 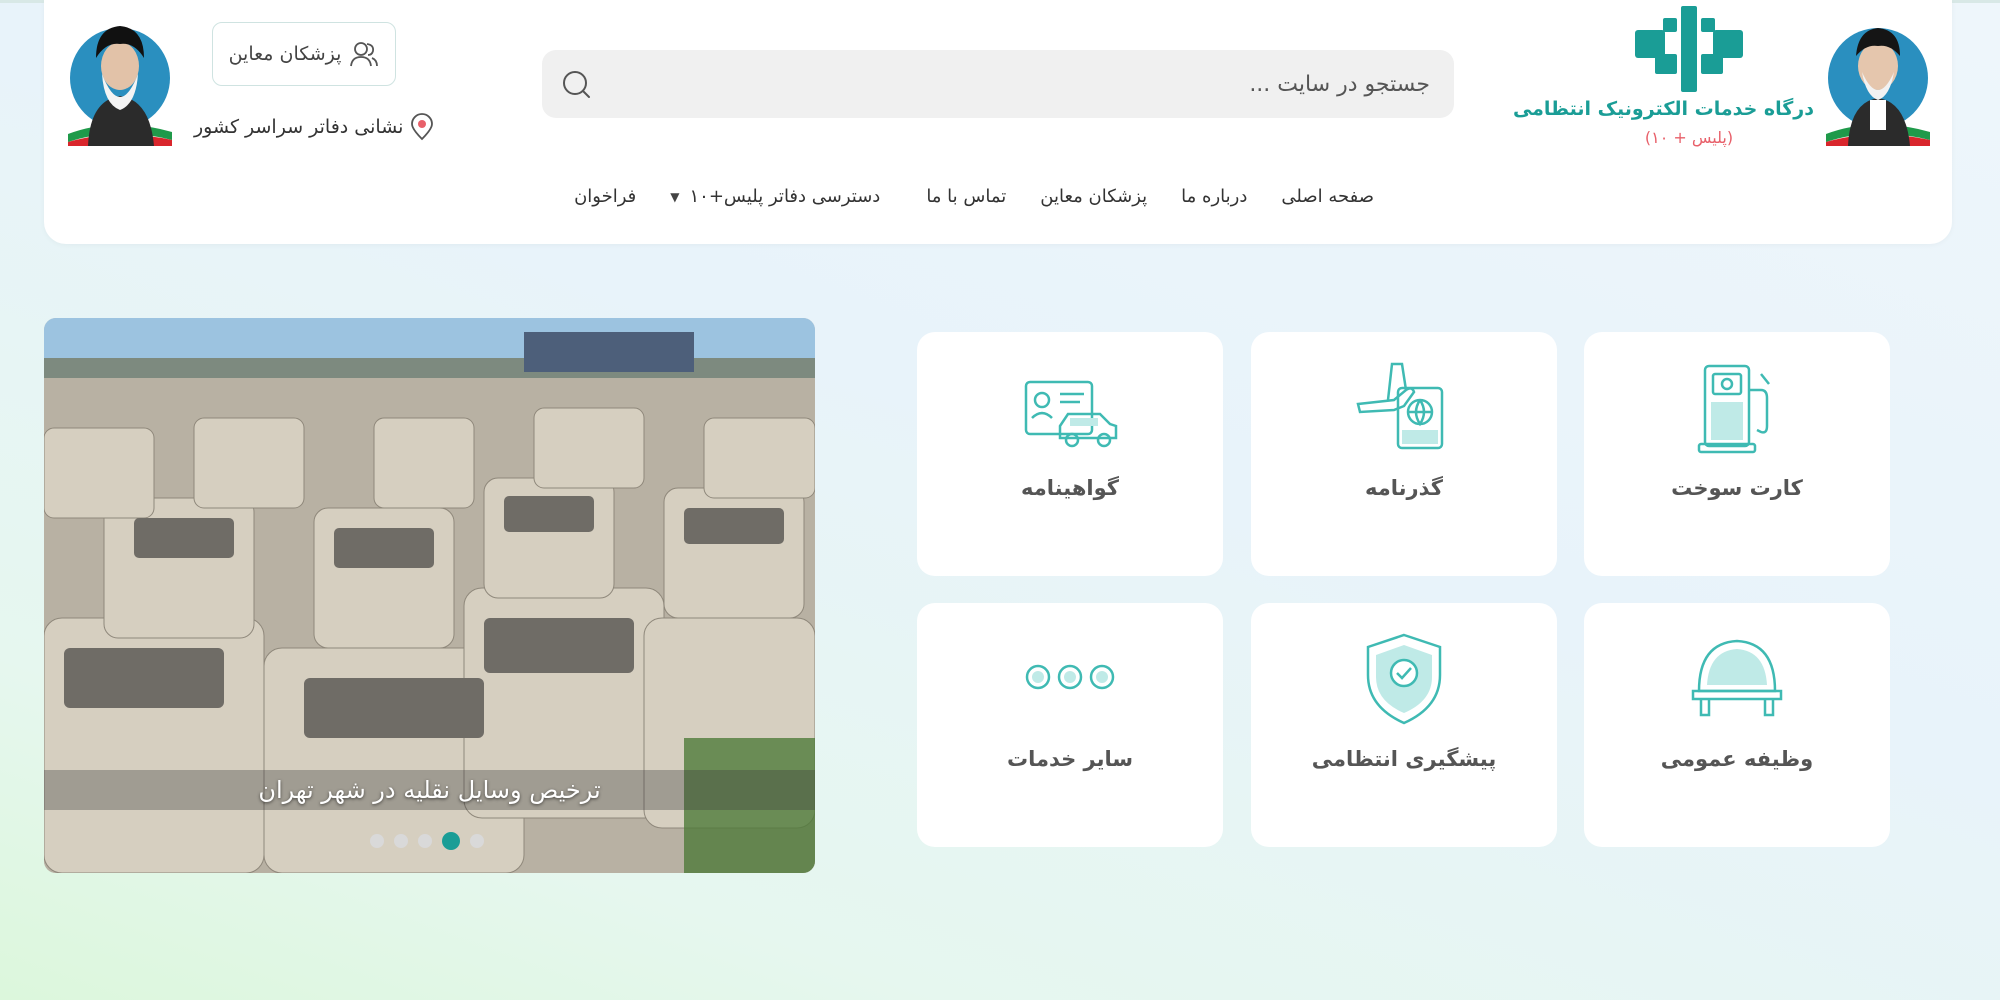 I want to click on service-driving-license: گواهینامه, so click(x=1070, y=454).